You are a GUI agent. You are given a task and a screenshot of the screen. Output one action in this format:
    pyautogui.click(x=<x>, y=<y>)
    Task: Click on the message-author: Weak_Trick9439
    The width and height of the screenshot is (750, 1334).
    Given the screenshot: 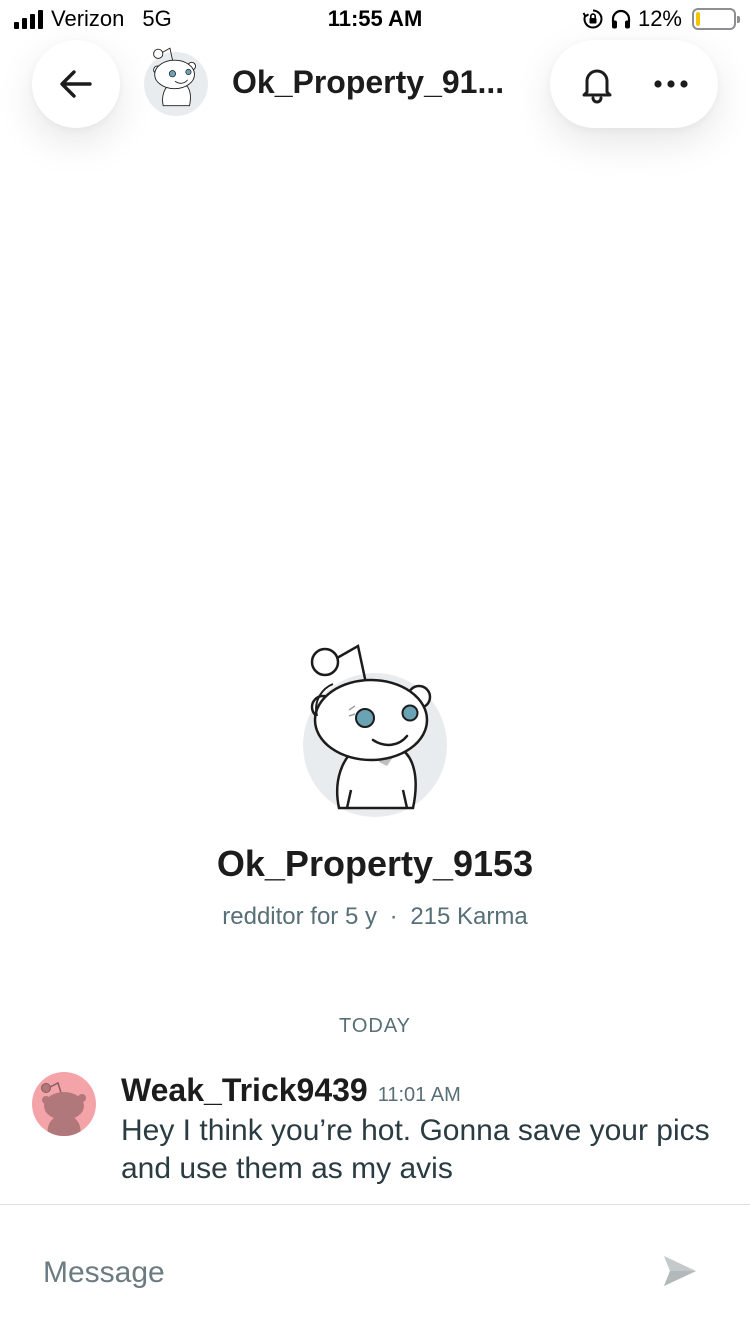 What is the action you would take?
    pyautogui.click(x=244, y=1090)
    